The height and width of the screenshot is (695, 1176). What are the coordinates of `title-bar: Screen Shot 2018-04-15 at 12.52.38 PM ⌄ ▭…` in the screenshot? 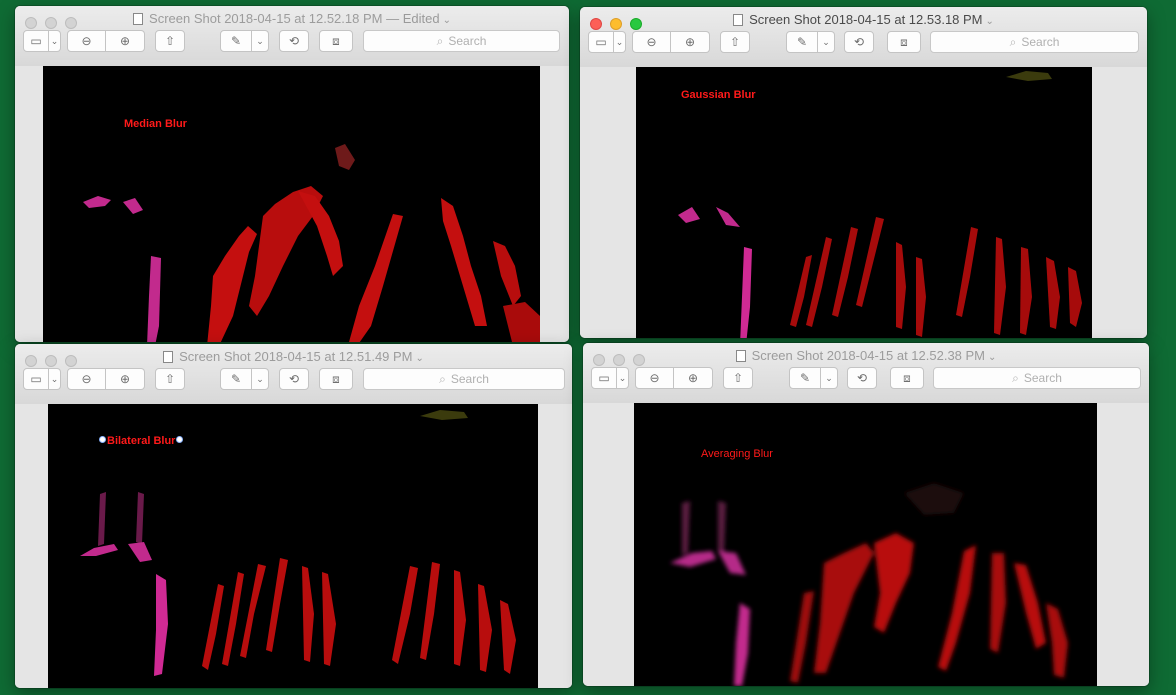 It's located at (866, 373).